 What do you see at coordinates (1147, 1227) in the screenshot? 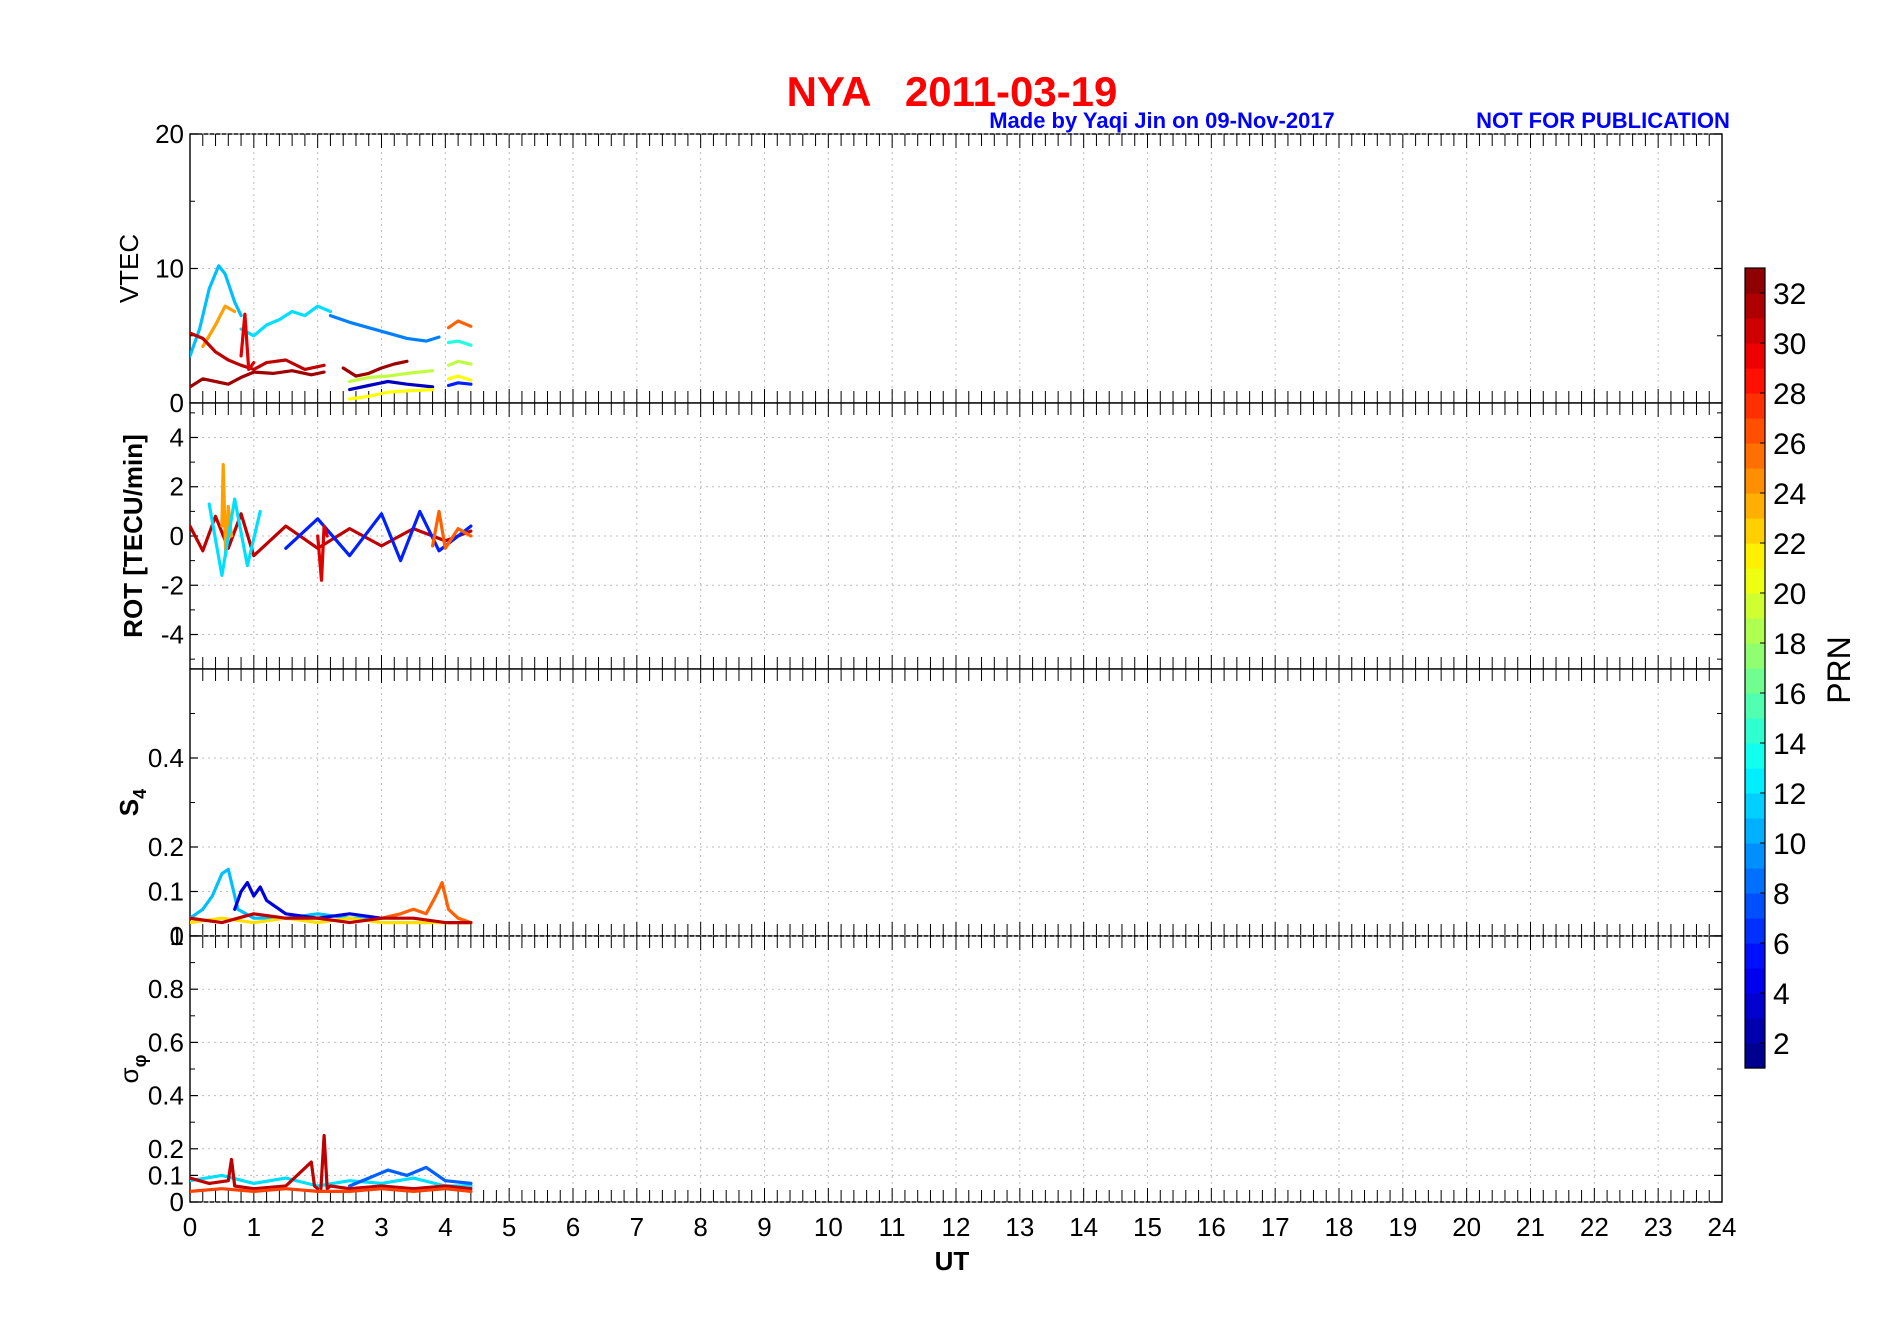
I see `x-tick-label: 15` at bounding box center [1147, 1227].